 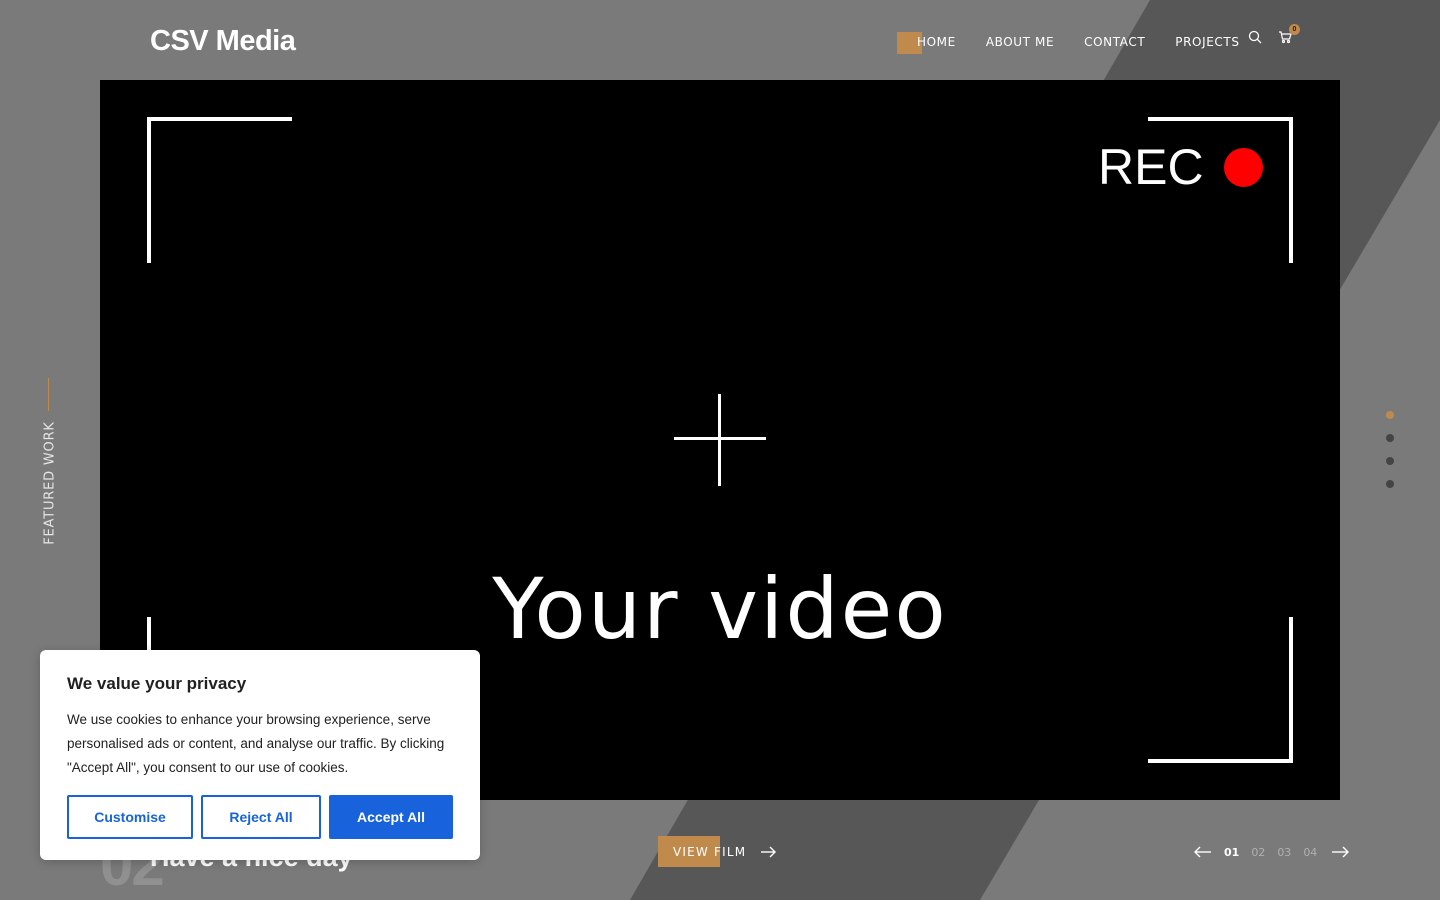 I want to click on nav-item-label: ABOUT ME, so click(x=1020, y=42).